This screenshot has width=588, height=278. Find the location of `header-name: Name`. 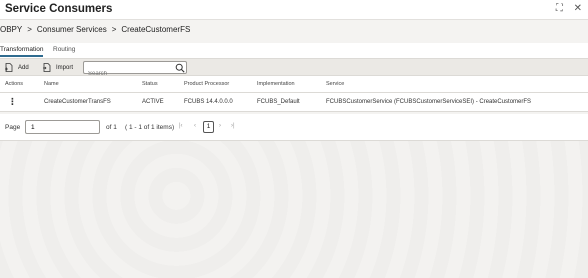

header-name: Name is located at coordinates (51, 84).